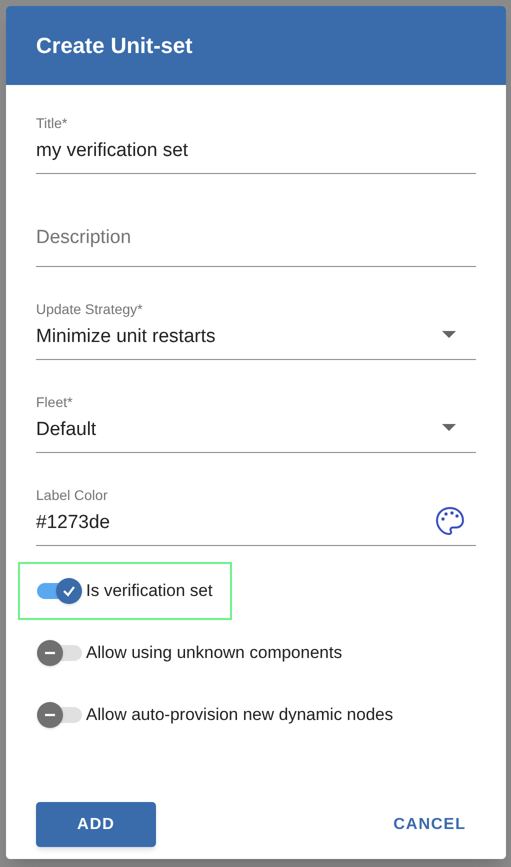 The width and height of the screenshot is (511, 867). Describe the element at coordinates (236, 238) in the screenshot. I see `input-field: Description` at that location.